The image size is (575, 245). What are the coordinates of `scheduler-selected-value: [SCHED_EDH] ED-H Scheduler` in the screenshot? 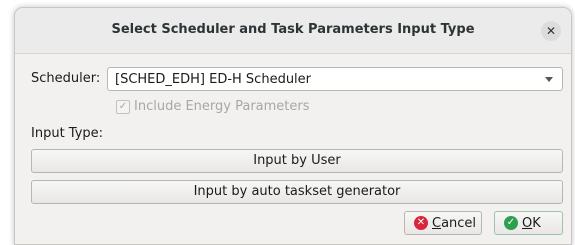 It's located at (213, 79).